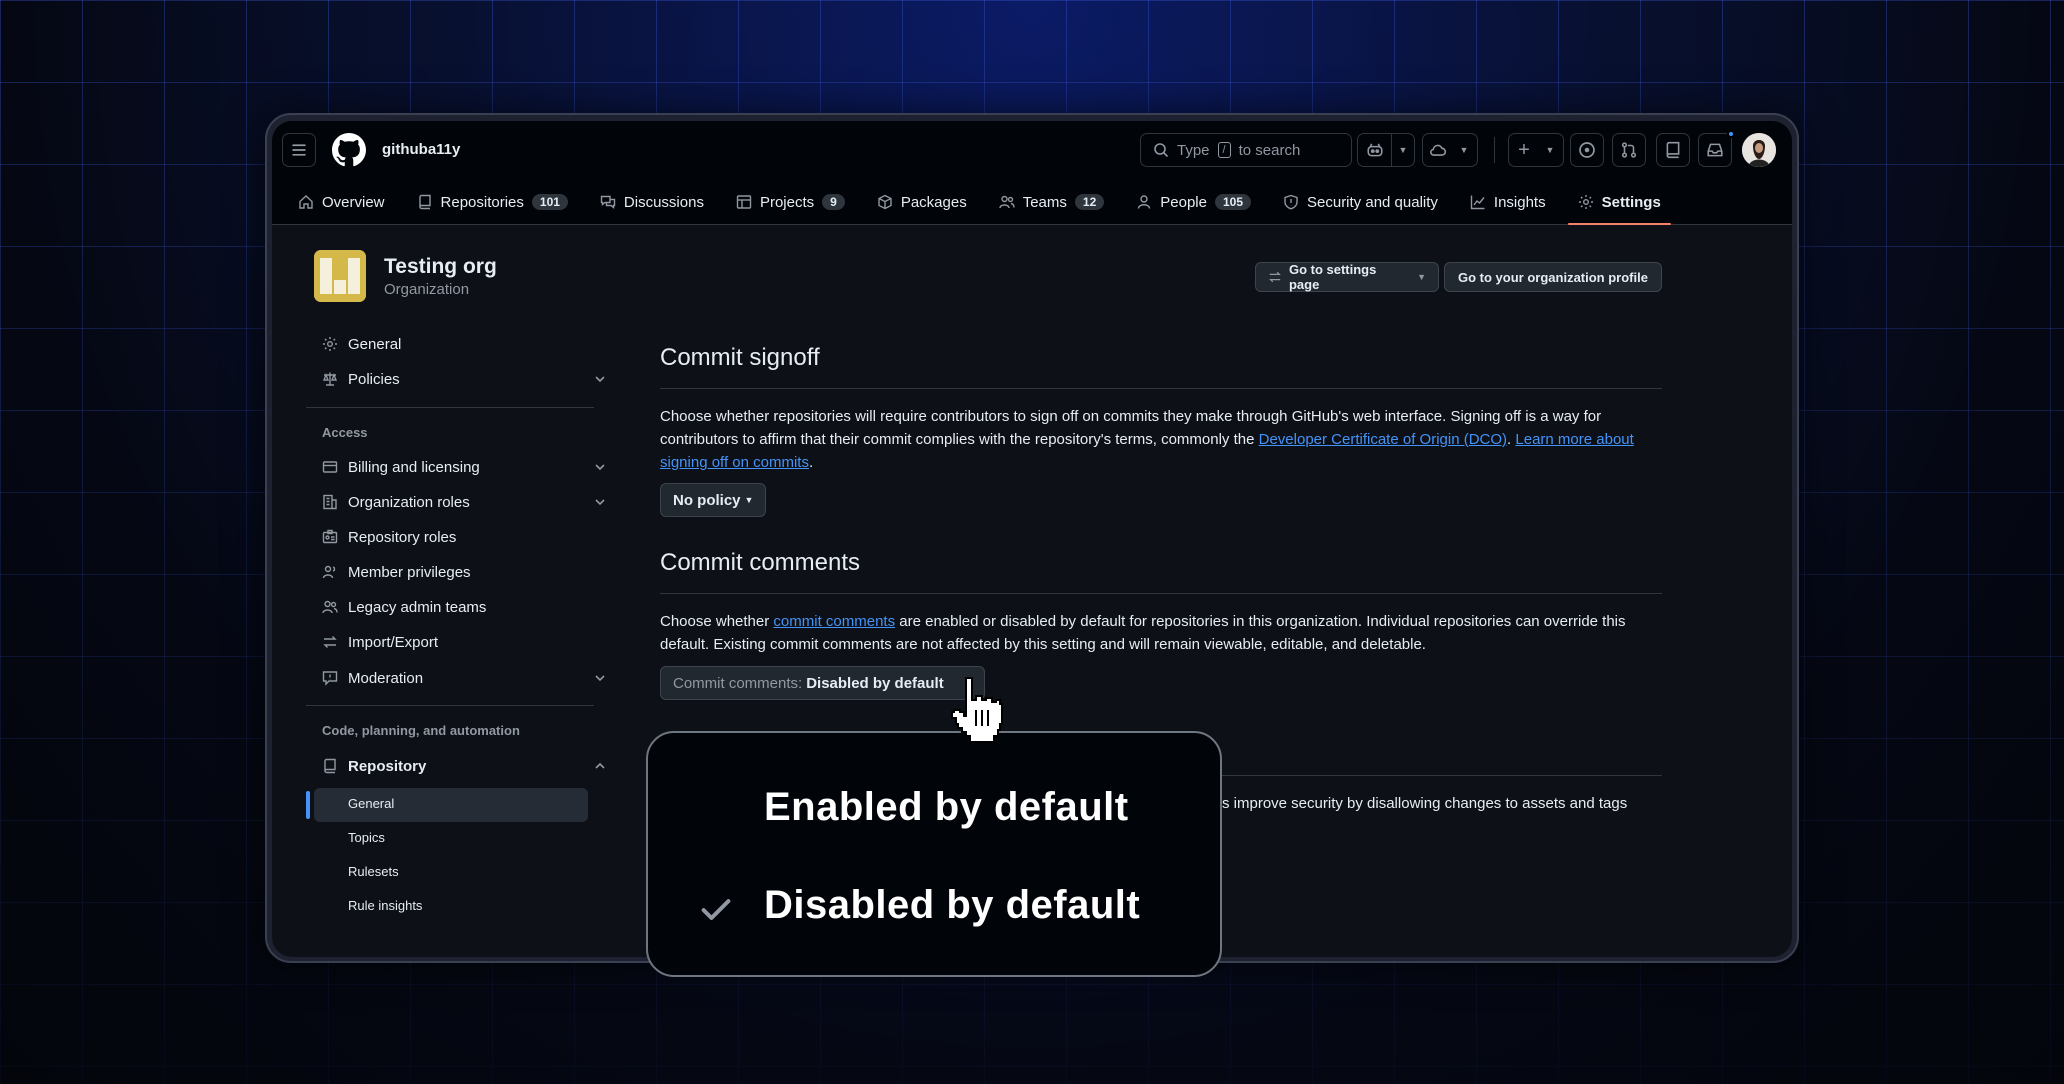 The image size is (2064, 1084). I want to click on sidebar-item-repository: Repository, so click(374, 766).